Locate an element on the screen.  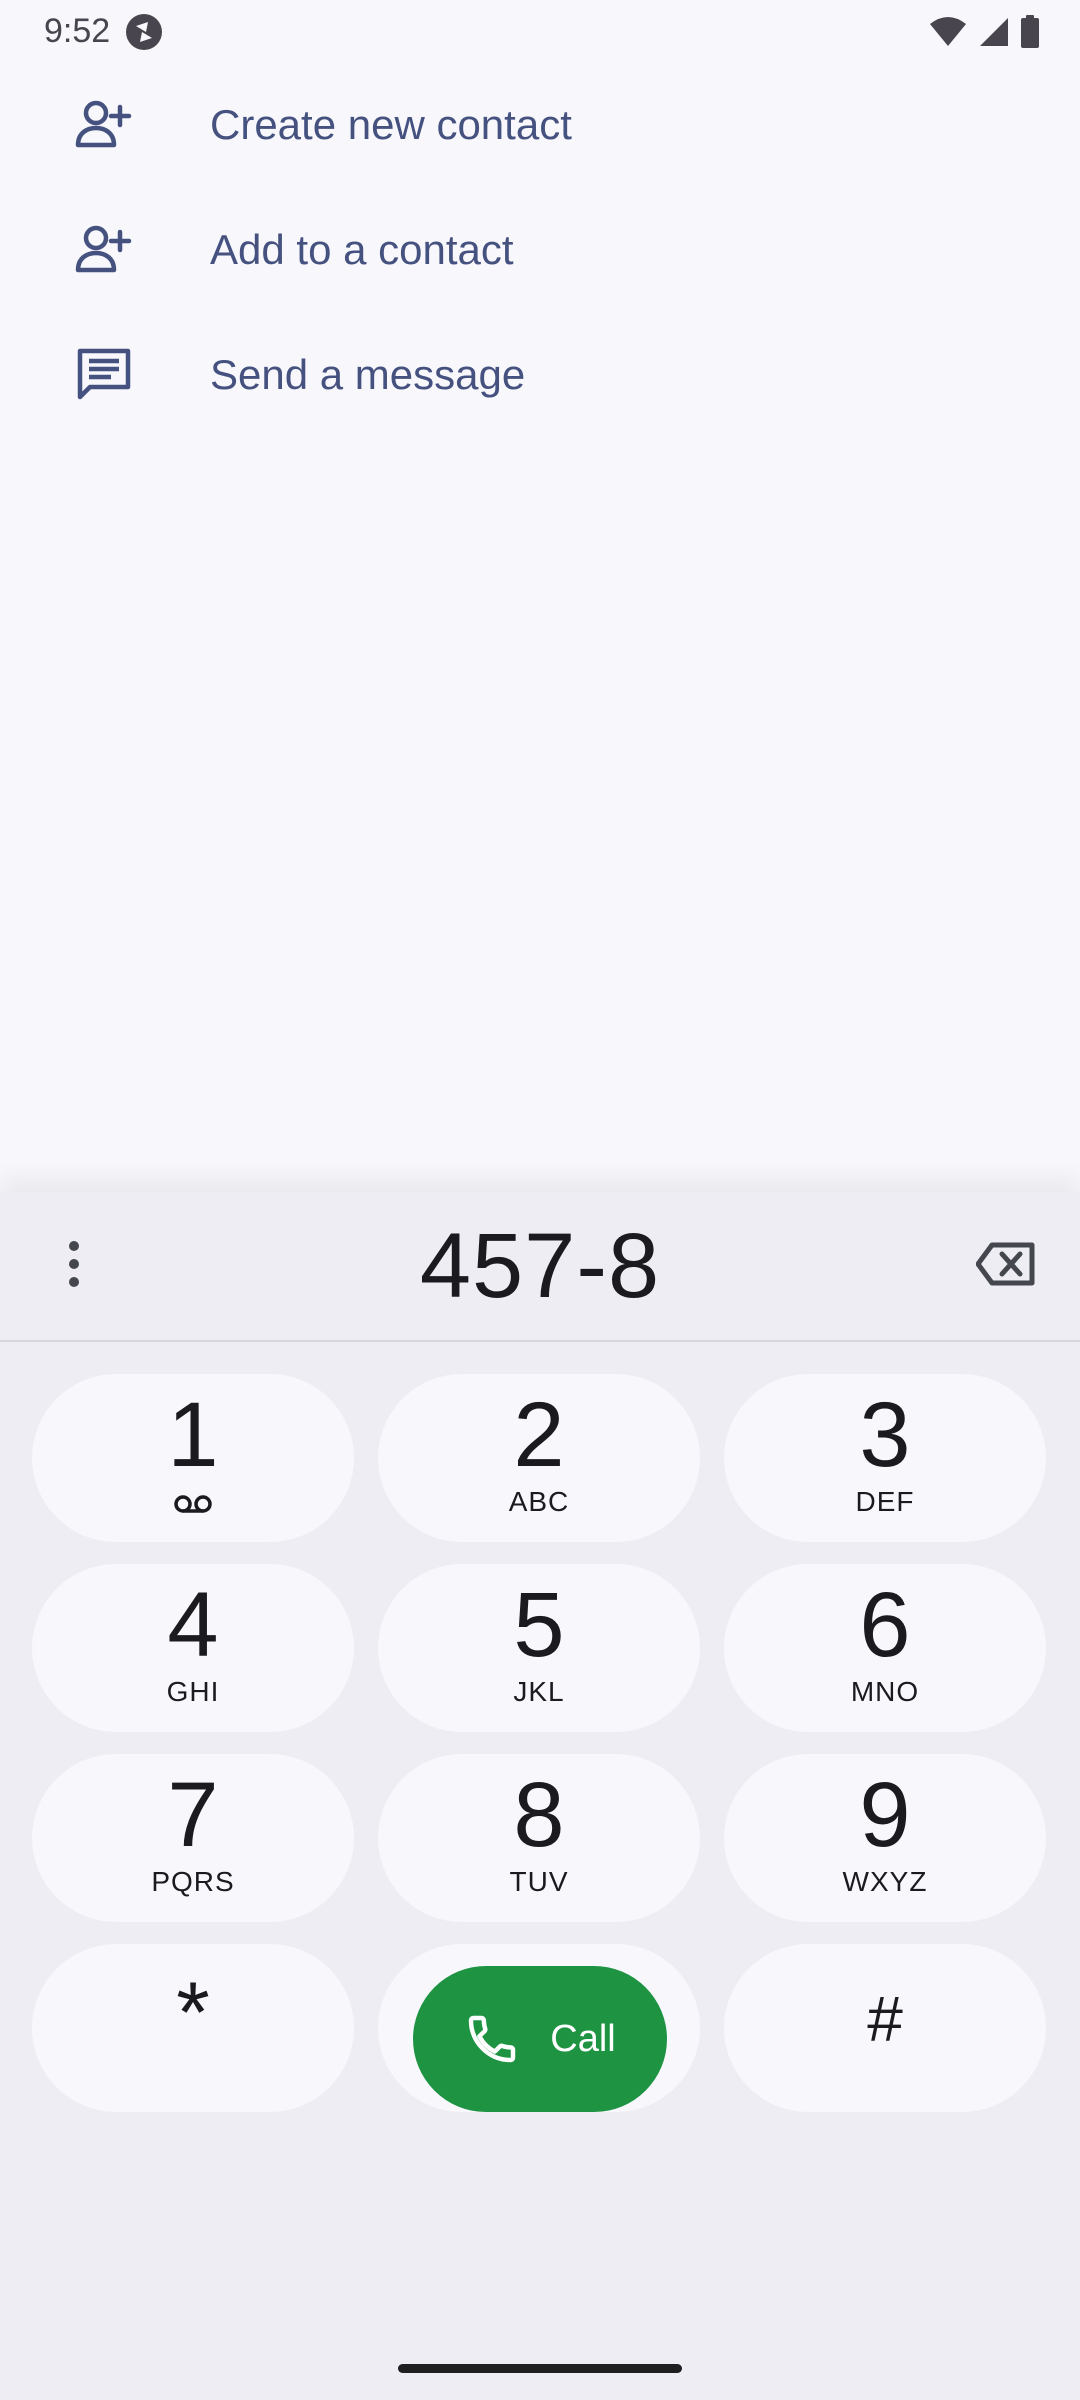
battery-icon is located at coordinates (1030, 32).